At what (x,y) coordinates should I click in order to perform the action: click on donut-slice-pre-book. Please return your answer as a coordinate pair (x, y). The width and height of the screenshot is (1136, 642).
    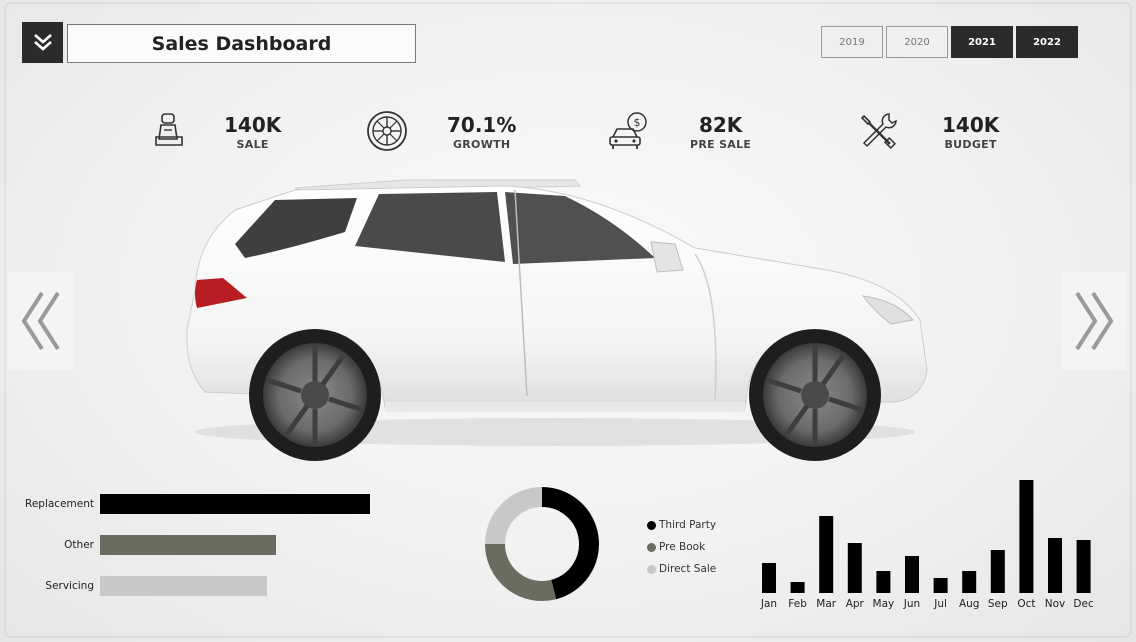
    Looking at the image, I should click on (521, 572).